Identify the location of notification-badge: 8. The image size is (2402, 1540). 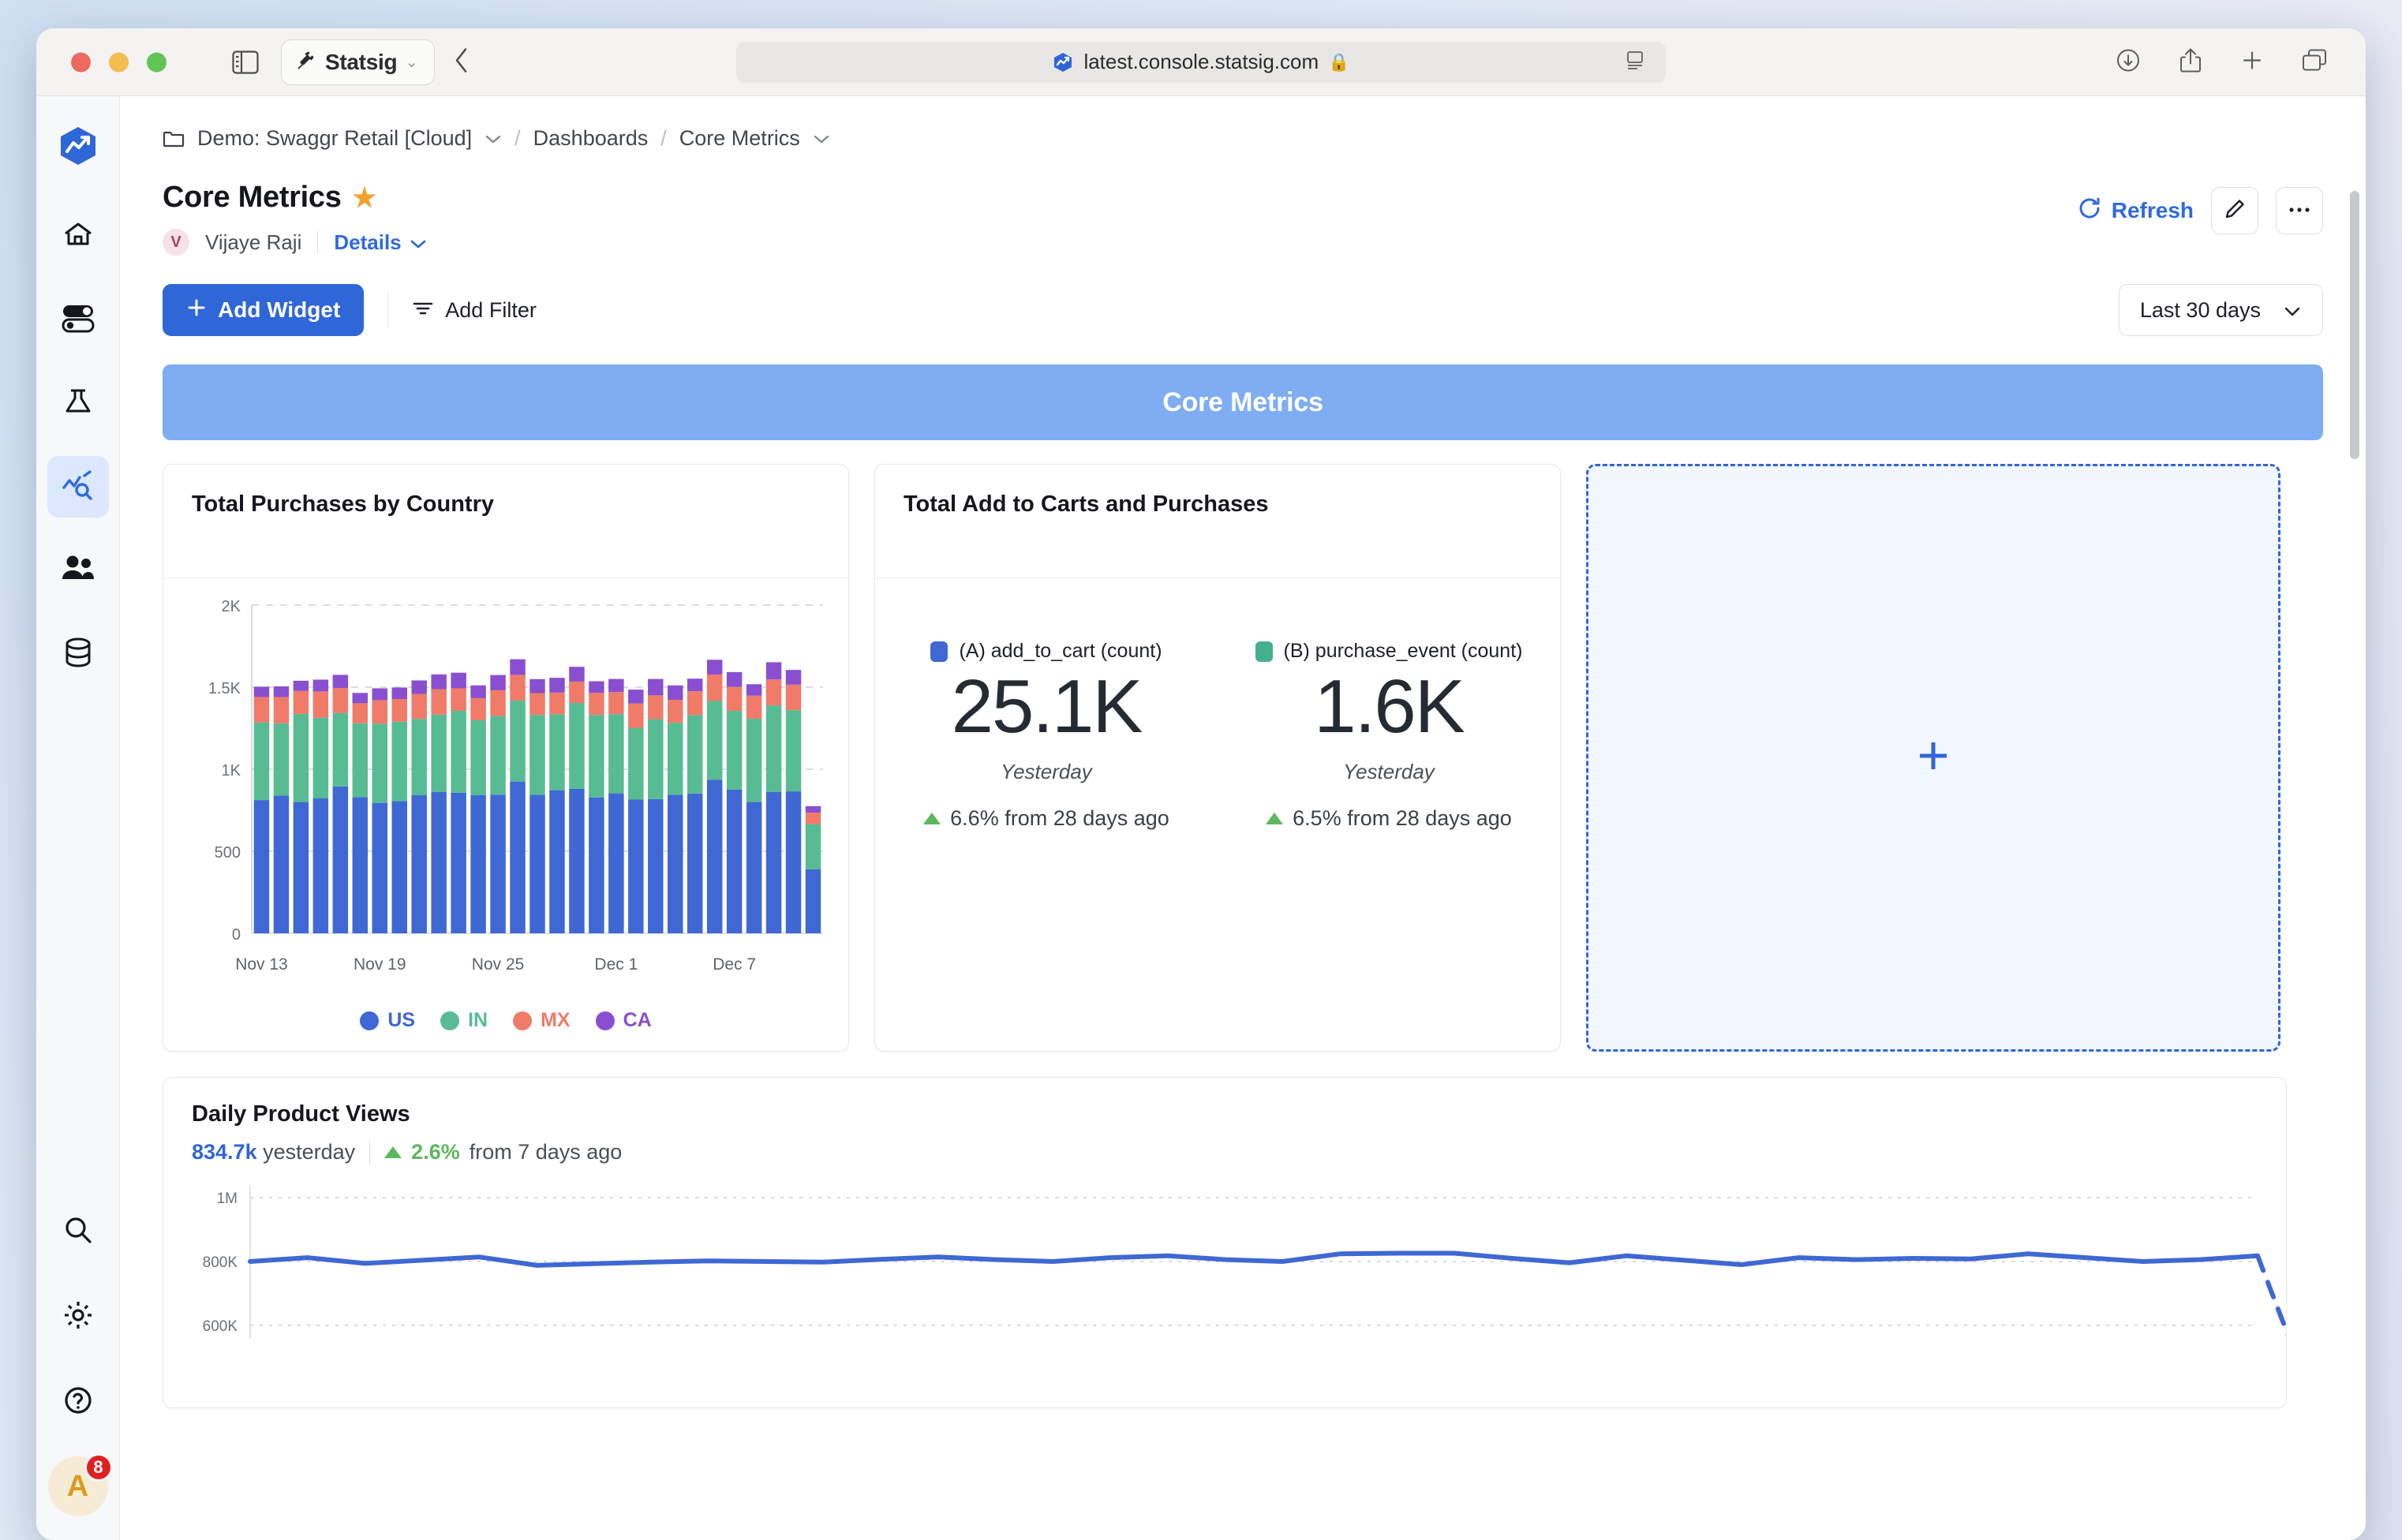
(98, 1467).